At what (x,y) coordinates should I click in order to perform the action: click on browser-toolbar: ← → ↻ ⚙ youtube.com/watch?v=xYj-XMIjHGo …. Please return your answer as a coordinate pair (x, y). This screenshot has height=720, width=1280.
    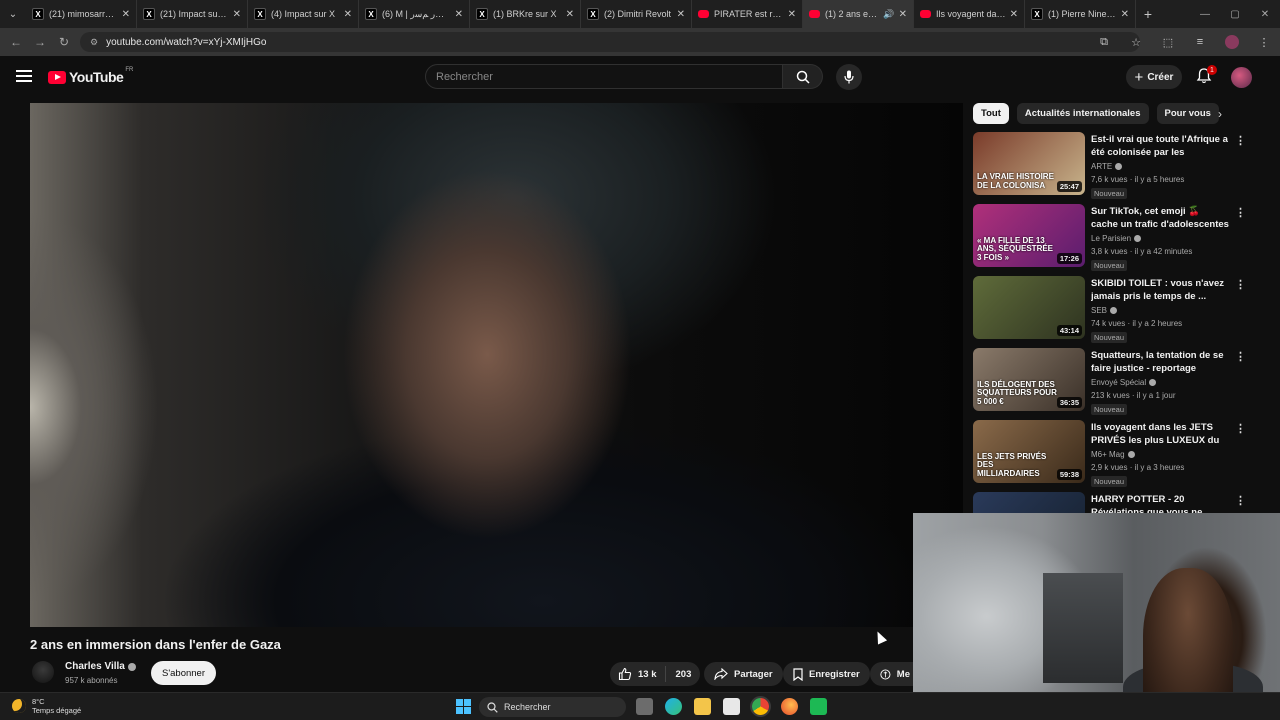
    Looking at the image, I should click on (640, 42).